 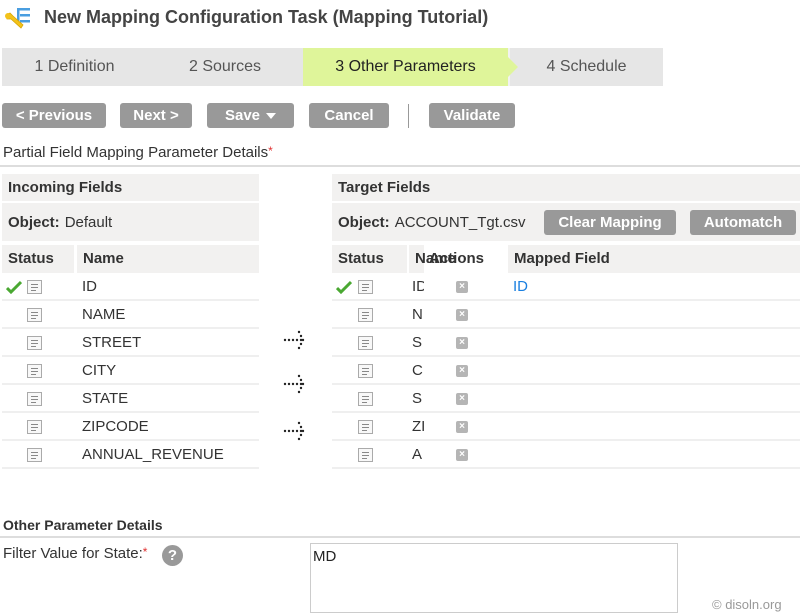 What do you see at coordinates (38, 259) in the screenshot?
I see `incoming-col-status: Status` at bounding box center [38, 259].